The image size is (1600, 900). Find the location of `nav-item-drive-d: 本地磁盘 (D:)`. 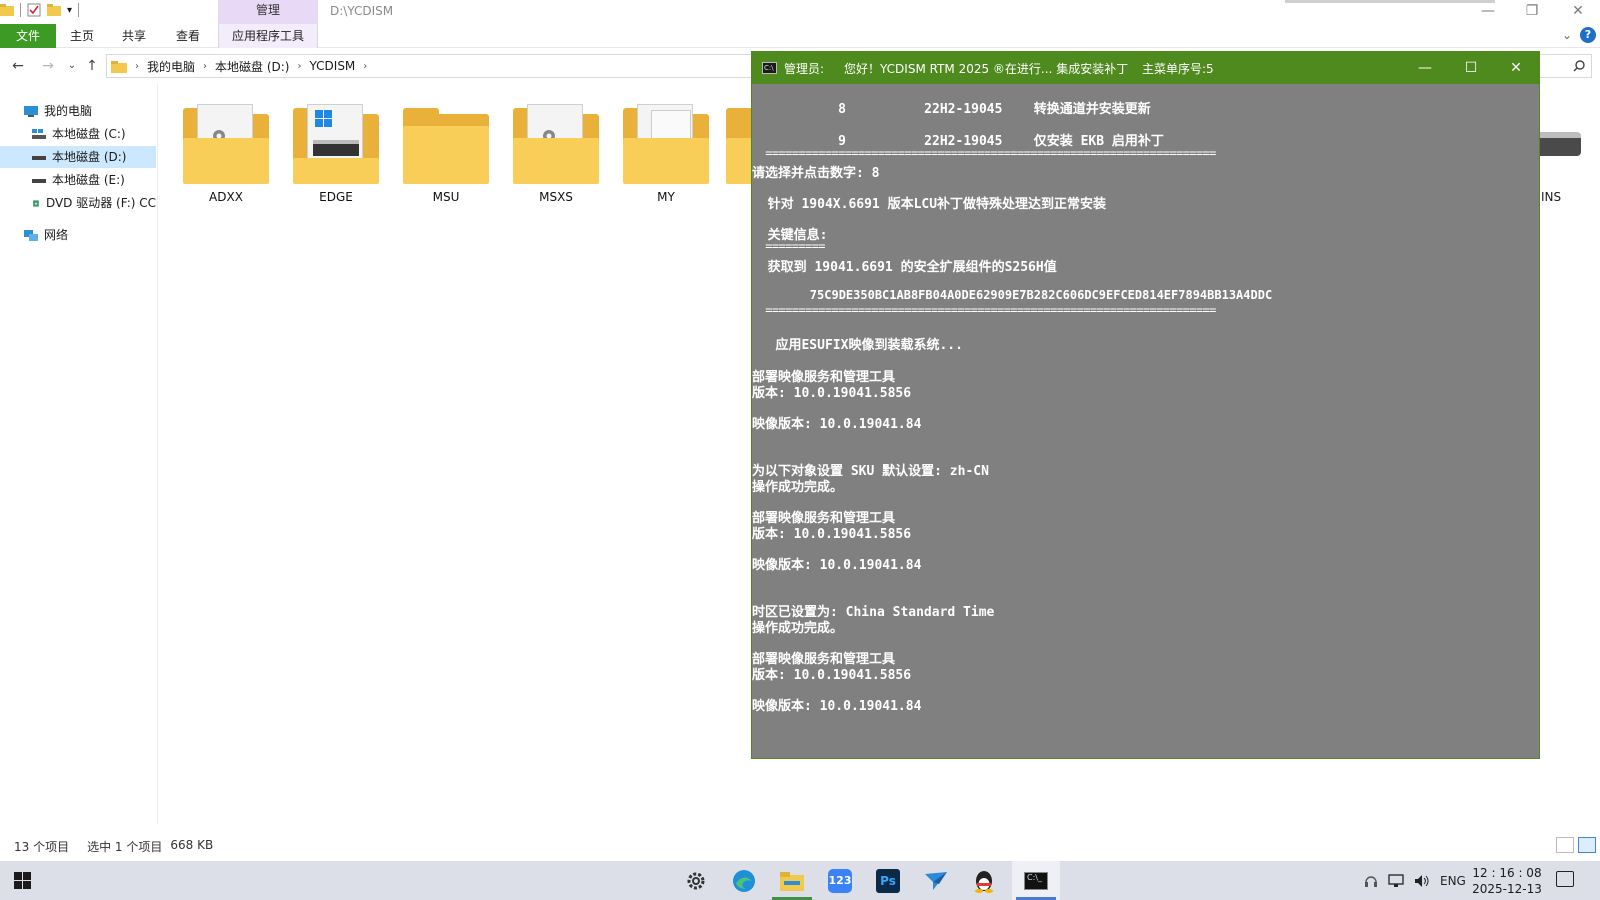

nav-item-drive-d: 本地磁盘 (D:) is located at coordinates (78, 157).